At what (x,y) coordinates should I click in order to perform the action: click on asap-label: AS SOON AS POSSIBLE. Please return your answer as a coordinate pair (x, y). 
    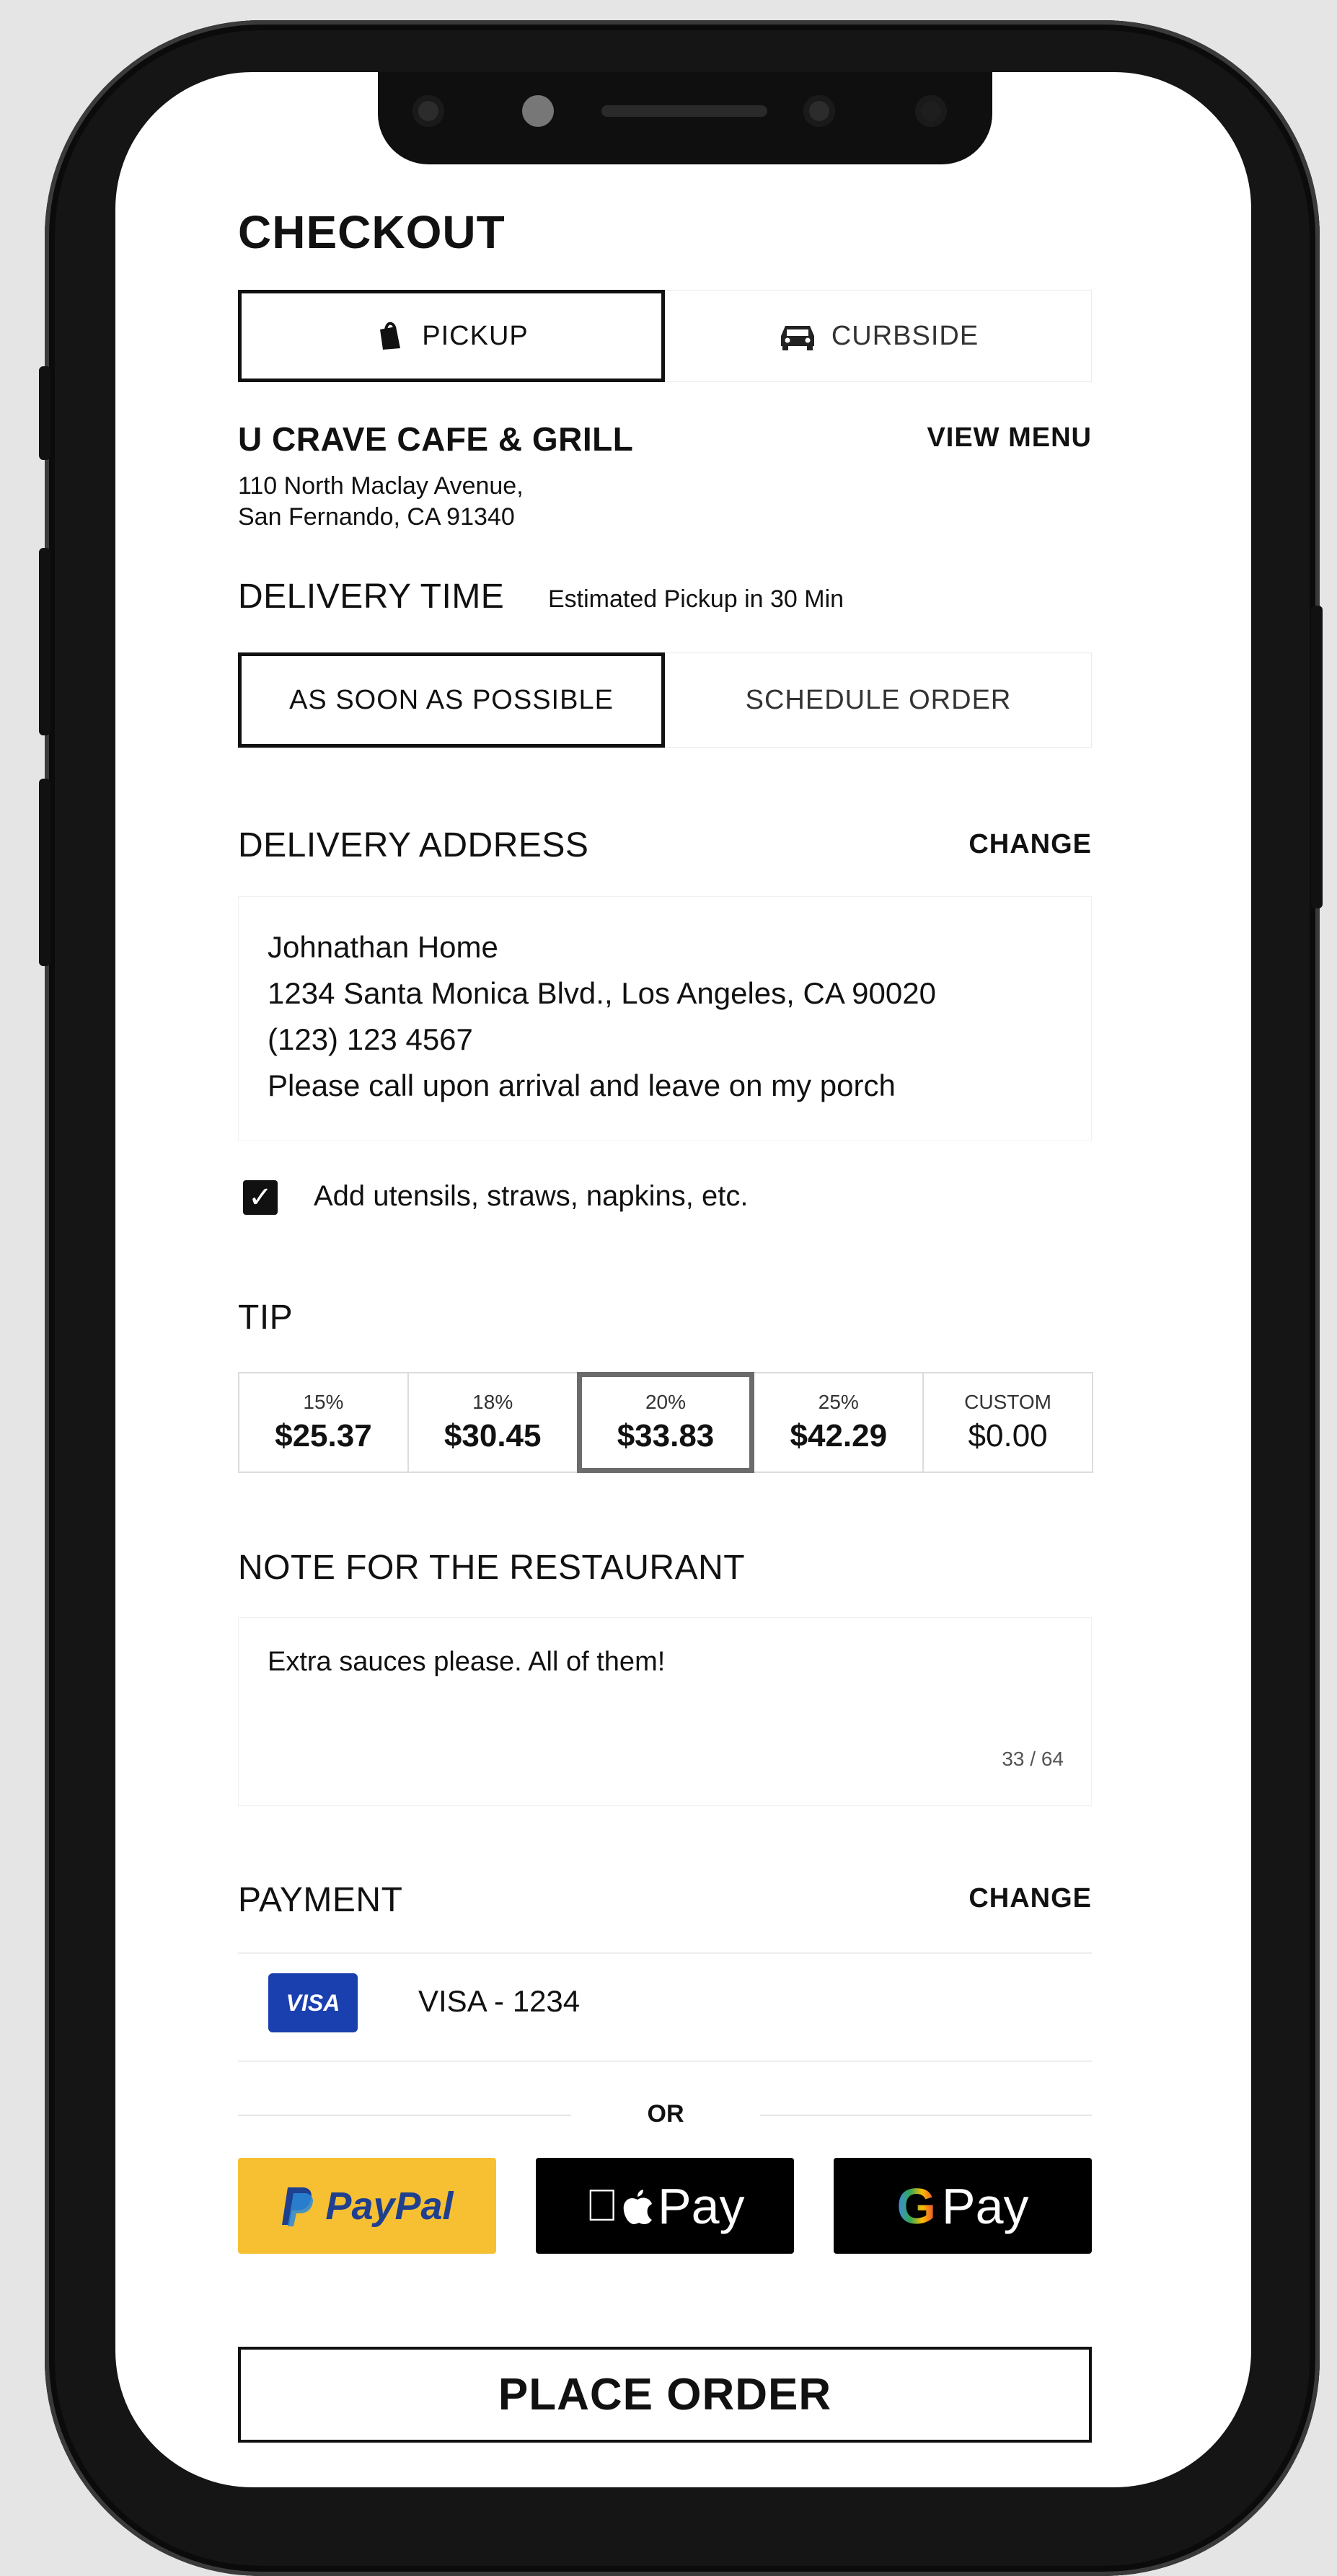
    Looking at the image, I should click on (451, 699).